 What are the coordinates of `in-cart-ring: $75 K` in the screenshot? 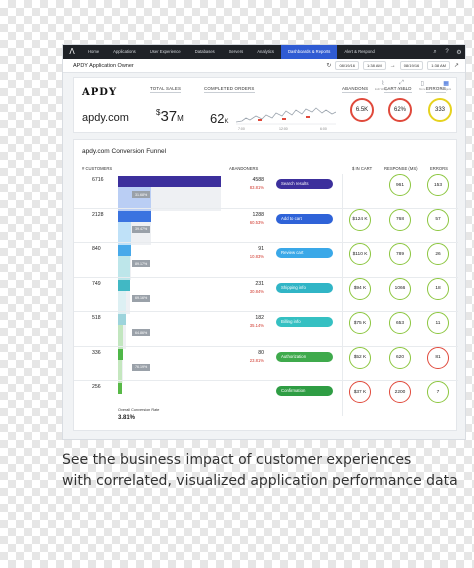 It's located at (360, 323).